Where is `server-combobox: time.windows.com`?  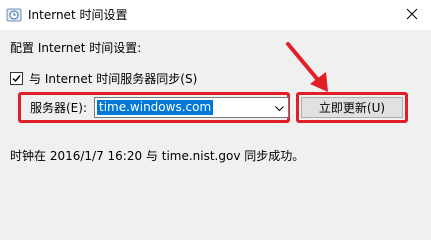 server-combobox: time.windows.com is located at coordinates (191, 107).